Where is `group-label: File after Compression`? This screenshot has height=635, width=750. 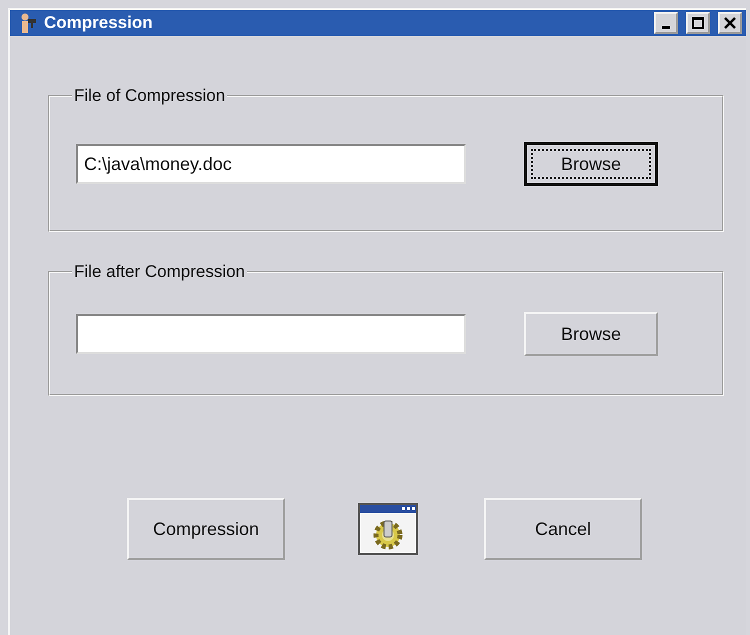
group-label: File after Compression is located at coordinates (159, 272).